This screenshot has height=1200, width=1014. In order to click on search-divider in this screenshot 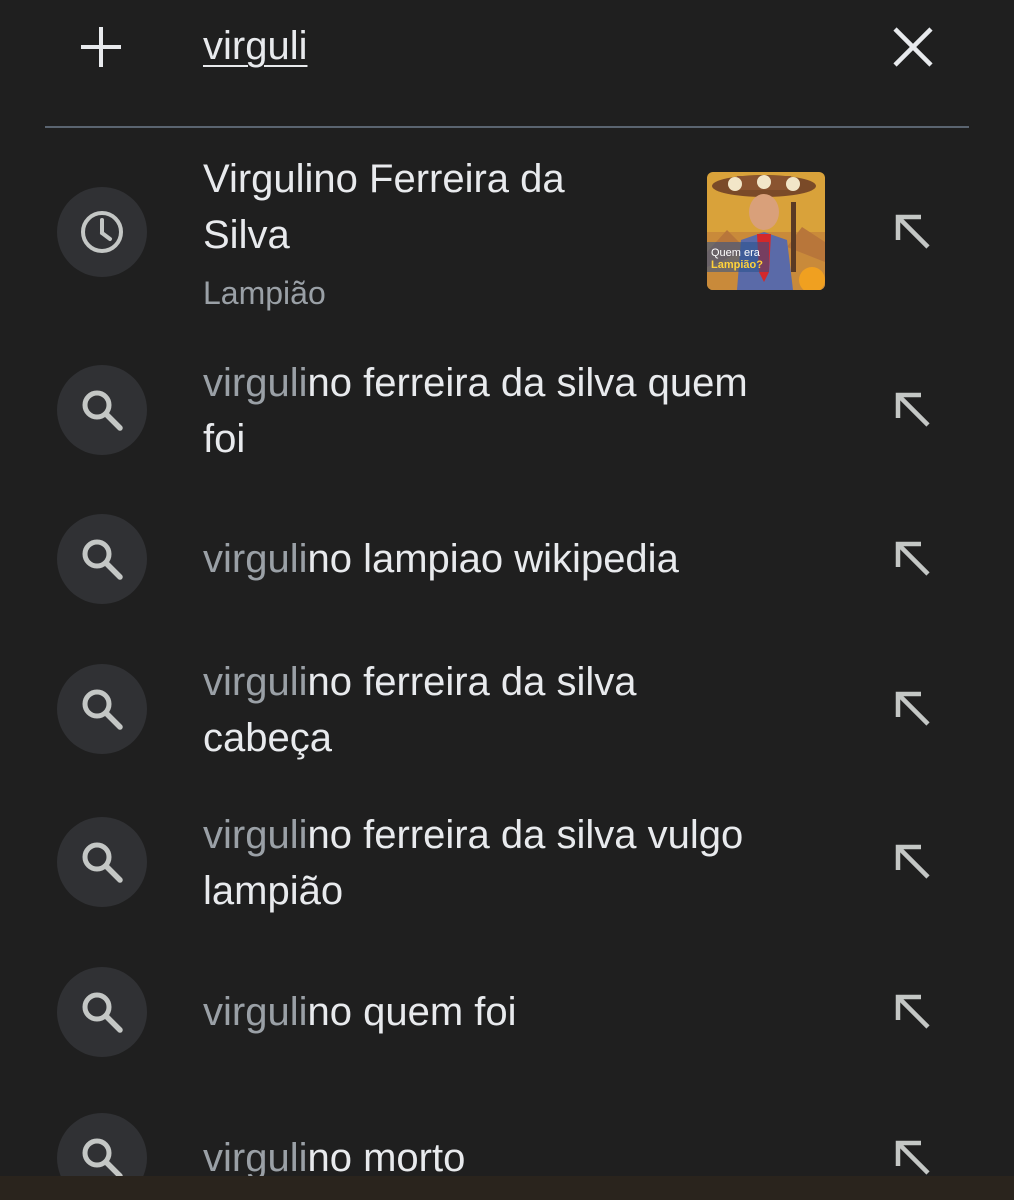, I will do `click(507, 127)`.